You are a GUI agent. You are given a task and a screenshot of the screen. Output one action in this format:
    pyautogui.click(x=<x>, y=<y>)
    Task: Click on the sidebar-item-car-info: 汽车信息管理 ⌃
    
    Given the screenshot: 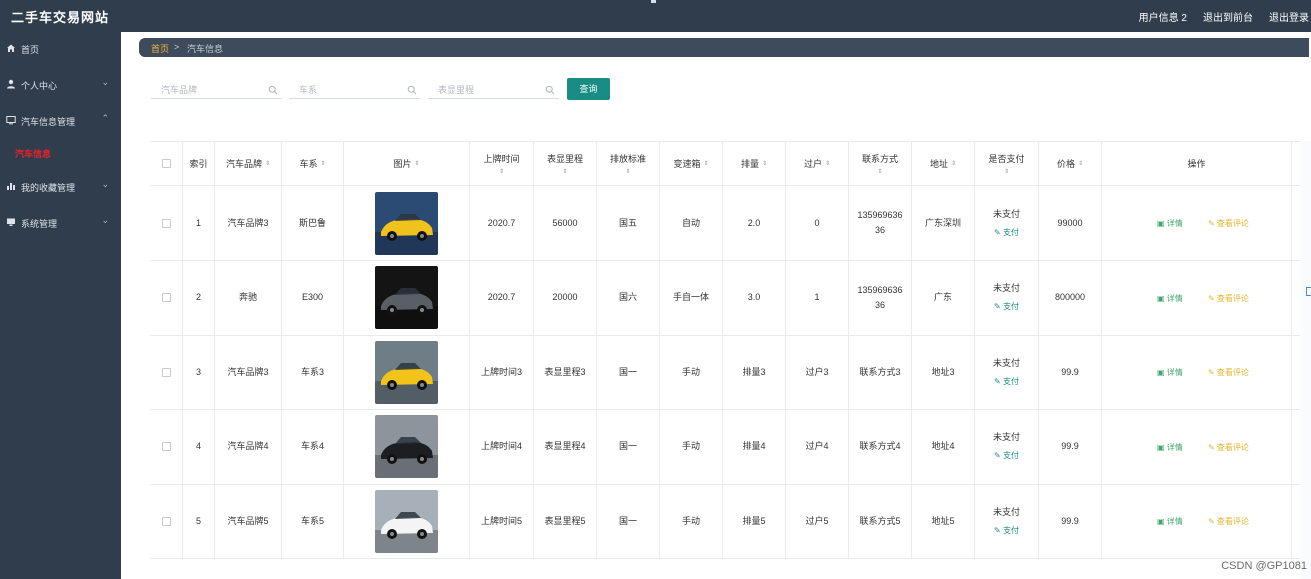 What is the action you would take?
    pyautogui.click(x=60, y=121)
    